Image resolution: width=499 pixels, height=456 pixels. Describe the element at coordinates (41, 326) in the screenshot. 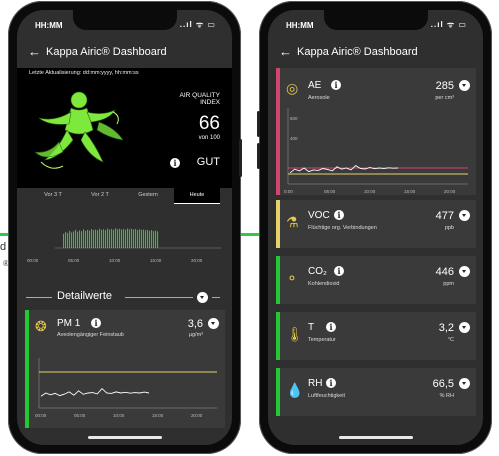

I see `particles-icon: ❂` at that location.